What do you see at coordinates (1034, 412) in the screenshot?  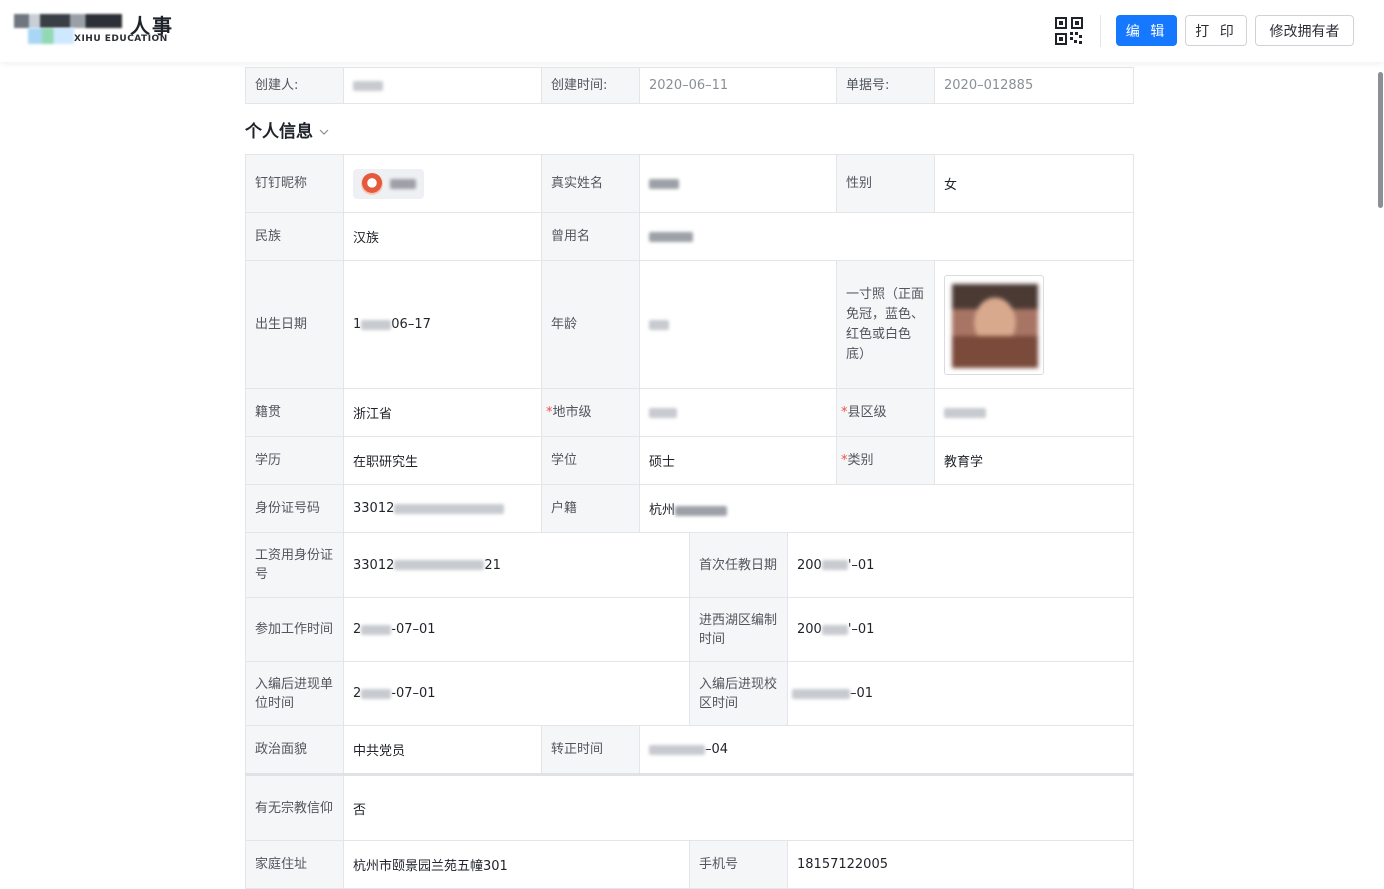 I see `county-value` at bounding box center [1034, 412].